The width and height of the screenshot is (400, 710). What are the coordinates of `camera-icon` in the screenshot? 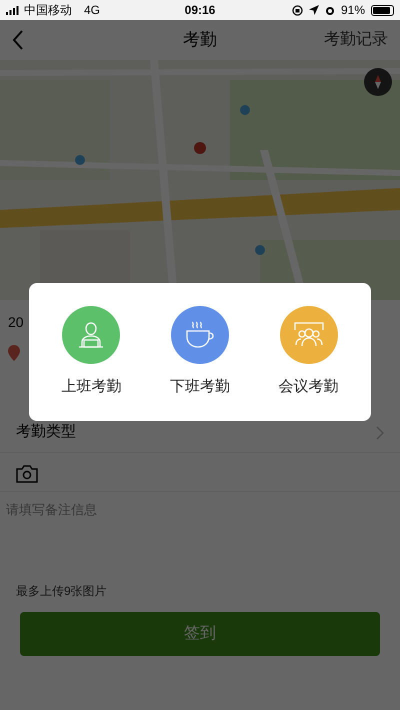 It's located at (27, 474).